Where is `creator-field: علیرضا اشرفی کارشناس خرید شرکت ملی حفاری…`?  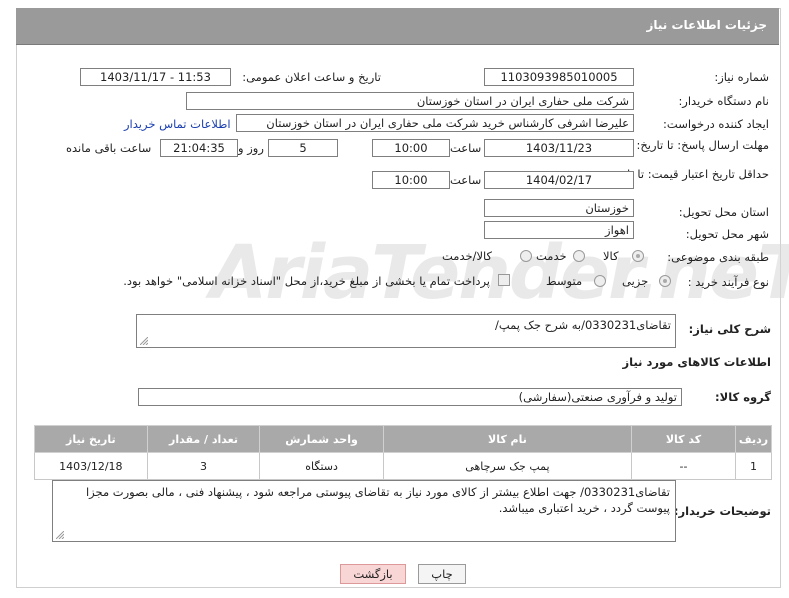 creator-field: علیرضا اشرفی کارشناس خرید شرکت ملی حفاری… is located at coordinates (435, 123).